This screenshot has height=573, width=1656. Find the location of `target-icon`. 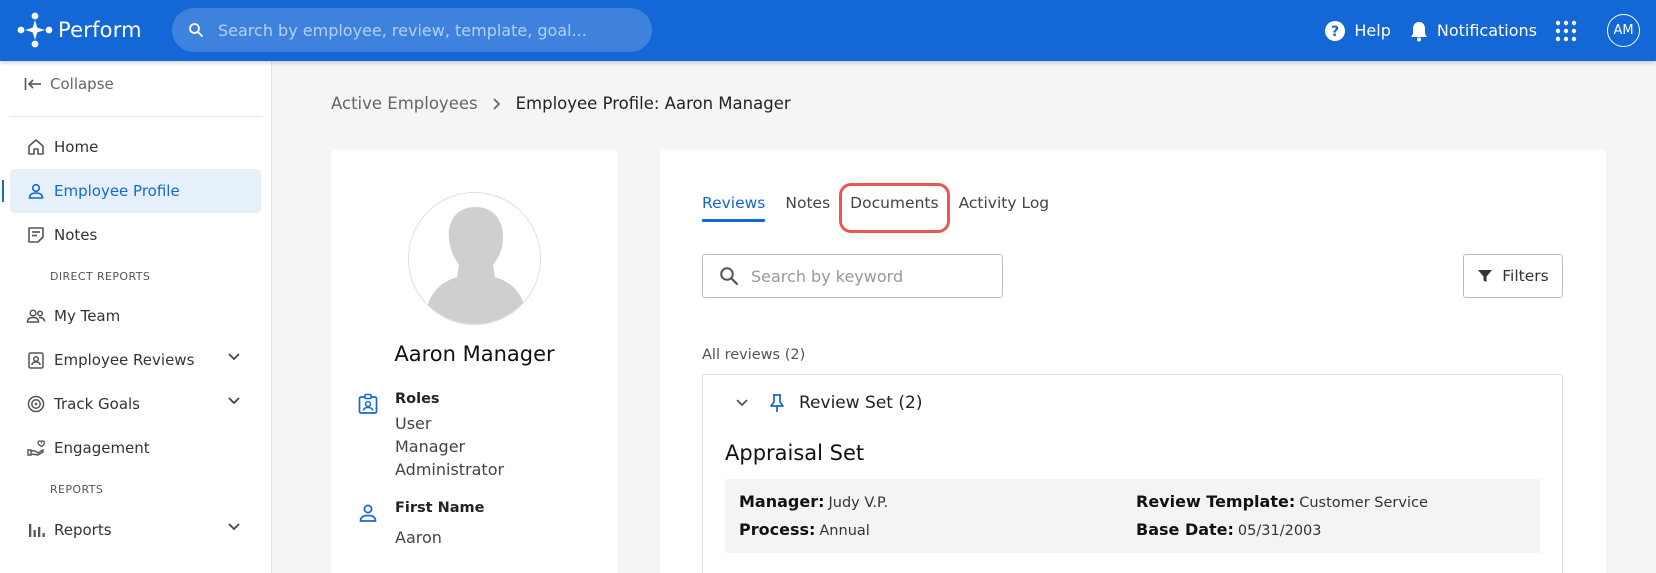

target-icon is located at coordinates (36, 404).